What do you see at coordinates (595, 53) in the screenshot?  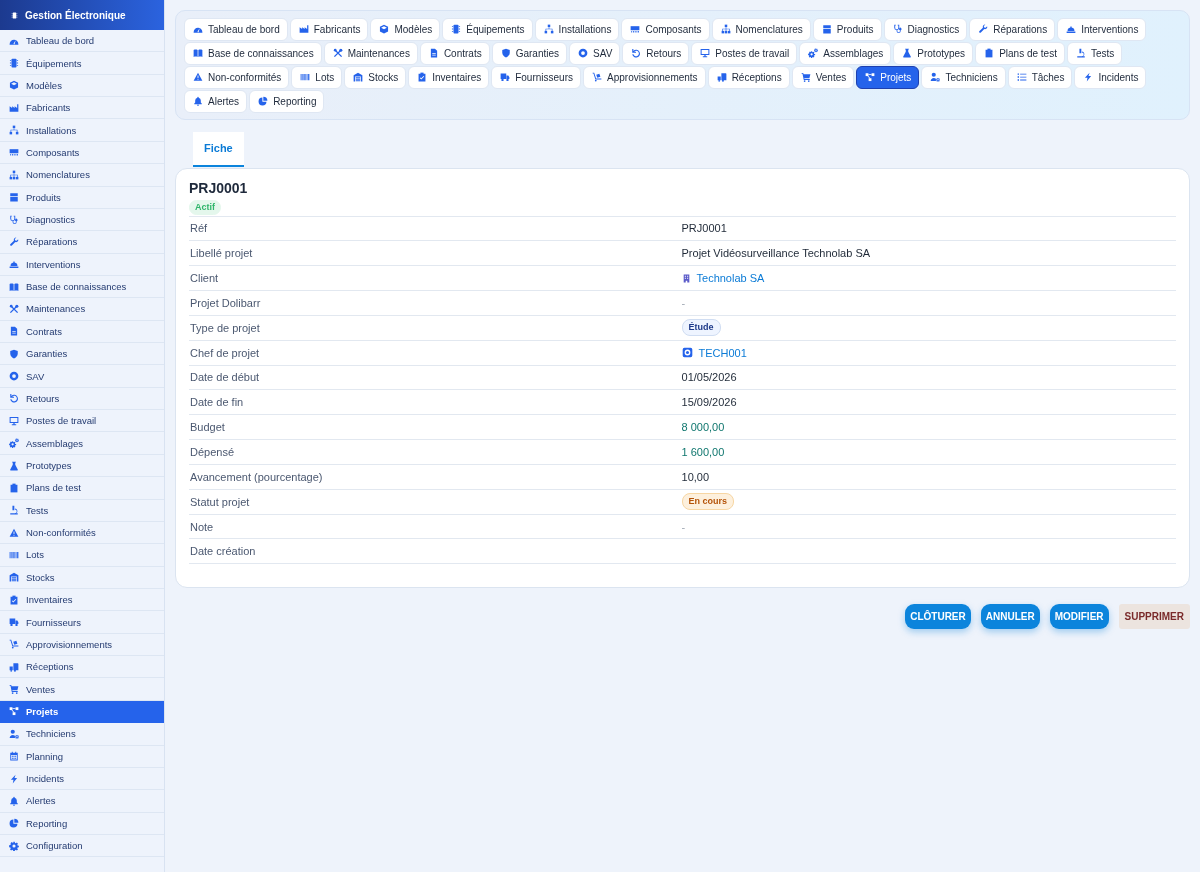 I see `module-tab: SAV` at bounding box center [595, 53].